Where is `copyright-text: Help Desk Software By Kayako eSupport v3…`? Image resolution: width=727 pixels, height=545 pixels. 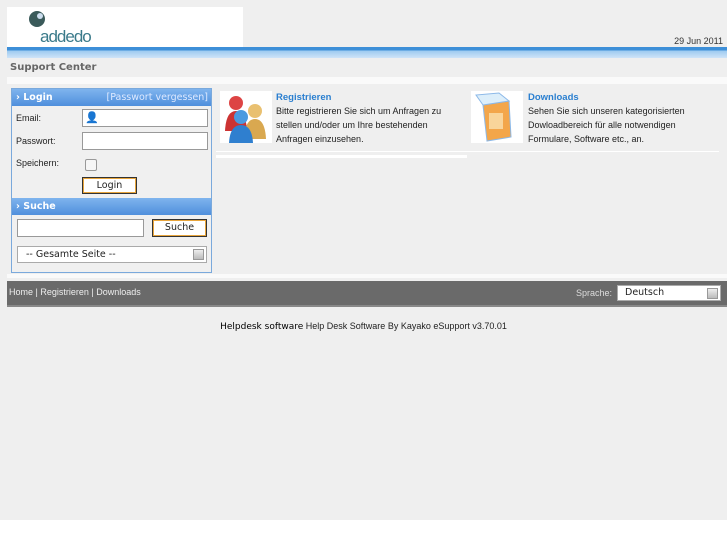 copyright-text: Help Desk Software By Kayako eSupport v3… is located at coordinates (405, 326).